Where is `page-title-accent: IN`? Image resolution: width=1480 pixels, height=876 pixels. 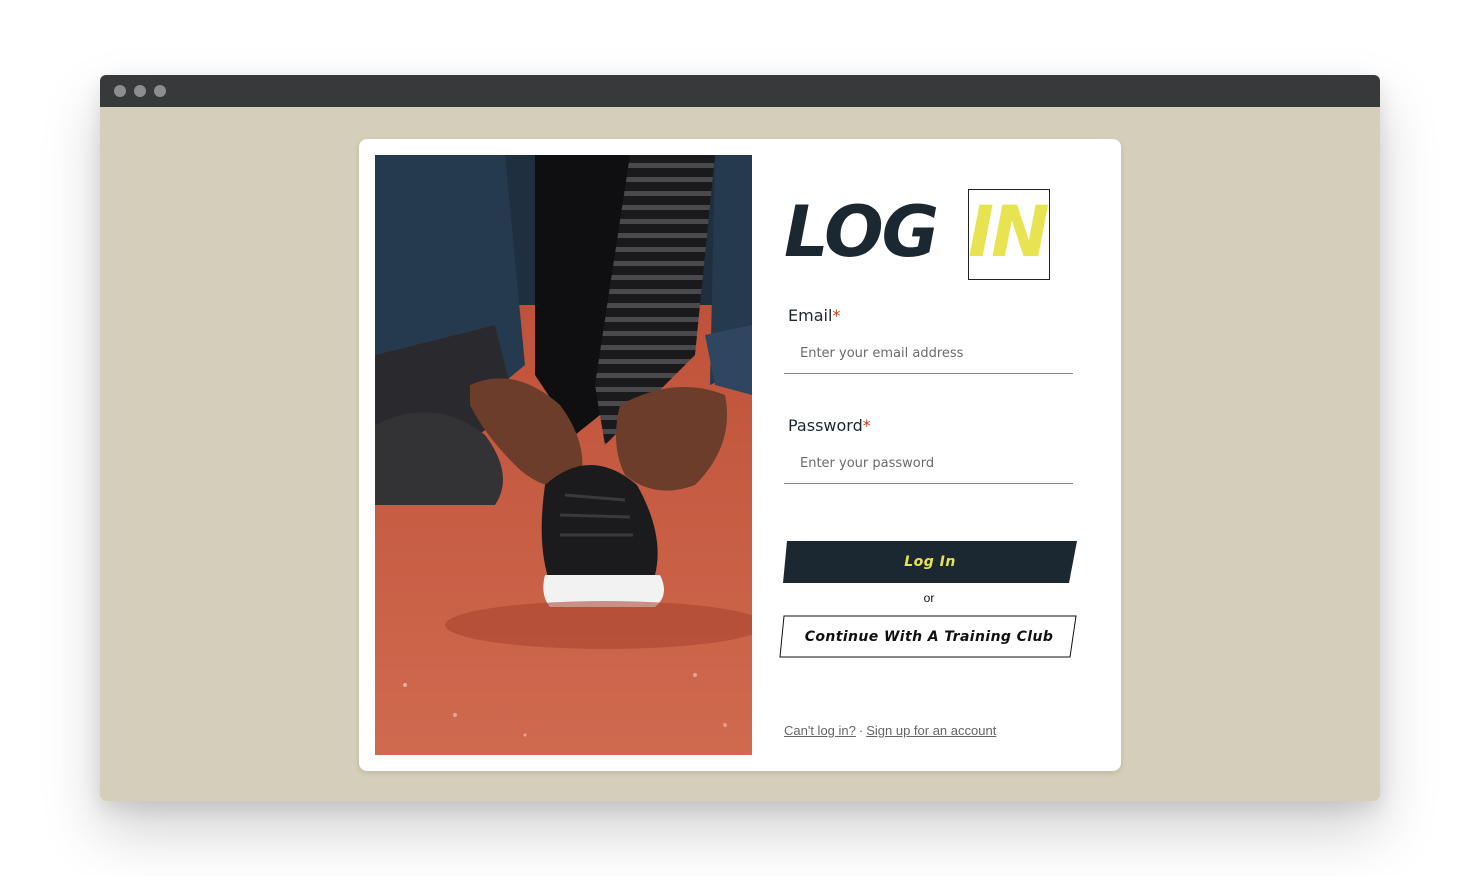 page-title-accent: IN is located at coordinates (1009, 232).